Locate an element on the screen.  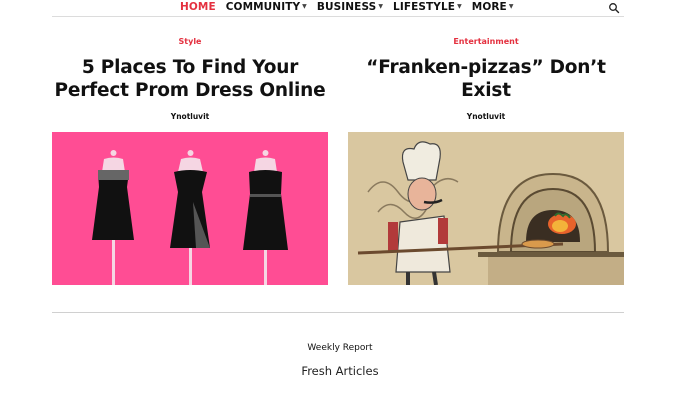
nav-item-more: MORE ▼ is located at coordinates (493, 7).